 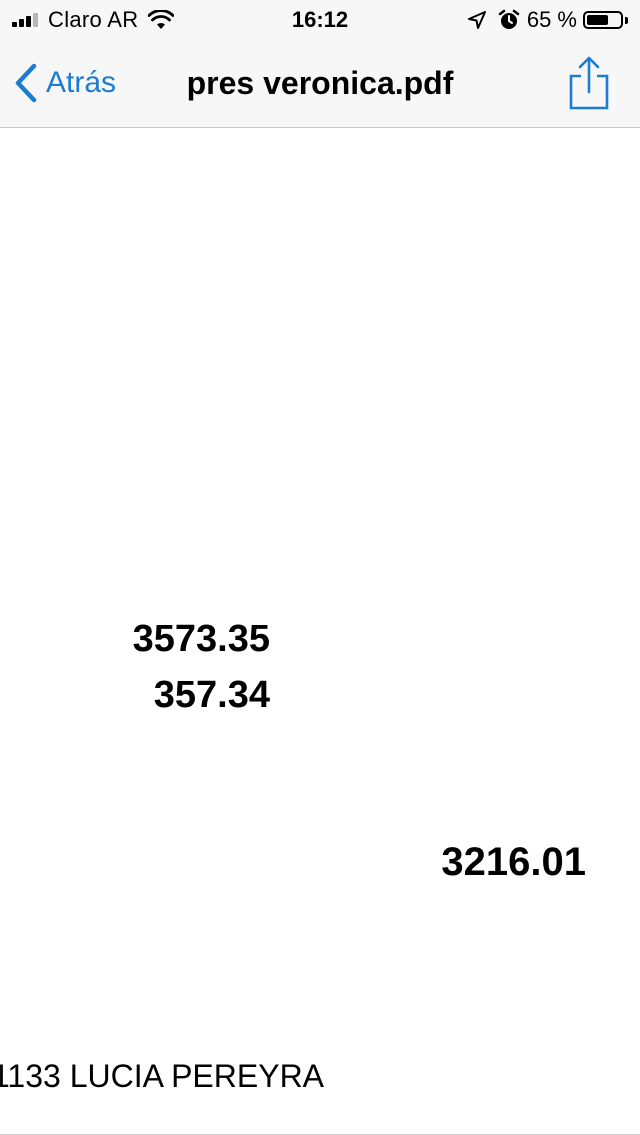 What do you see at coordinates (551, 19) in the screenshot?
I see `battery-percent: 65 %` at bounding box center [551, 19].